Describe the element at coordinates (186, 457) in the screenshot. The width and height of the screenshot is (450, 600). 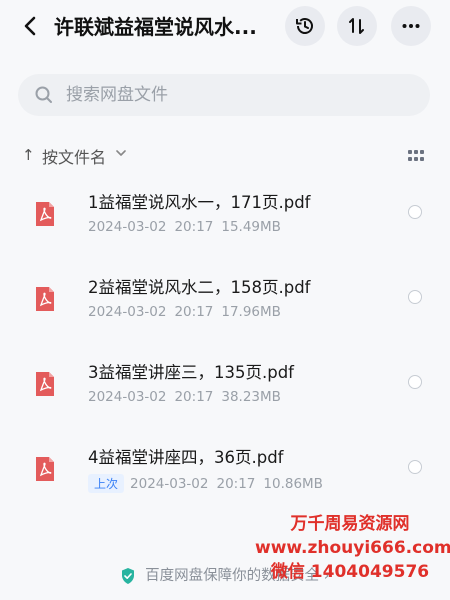
I see `file-name: 4益福堂讲座四，36页.pdf` at that location.